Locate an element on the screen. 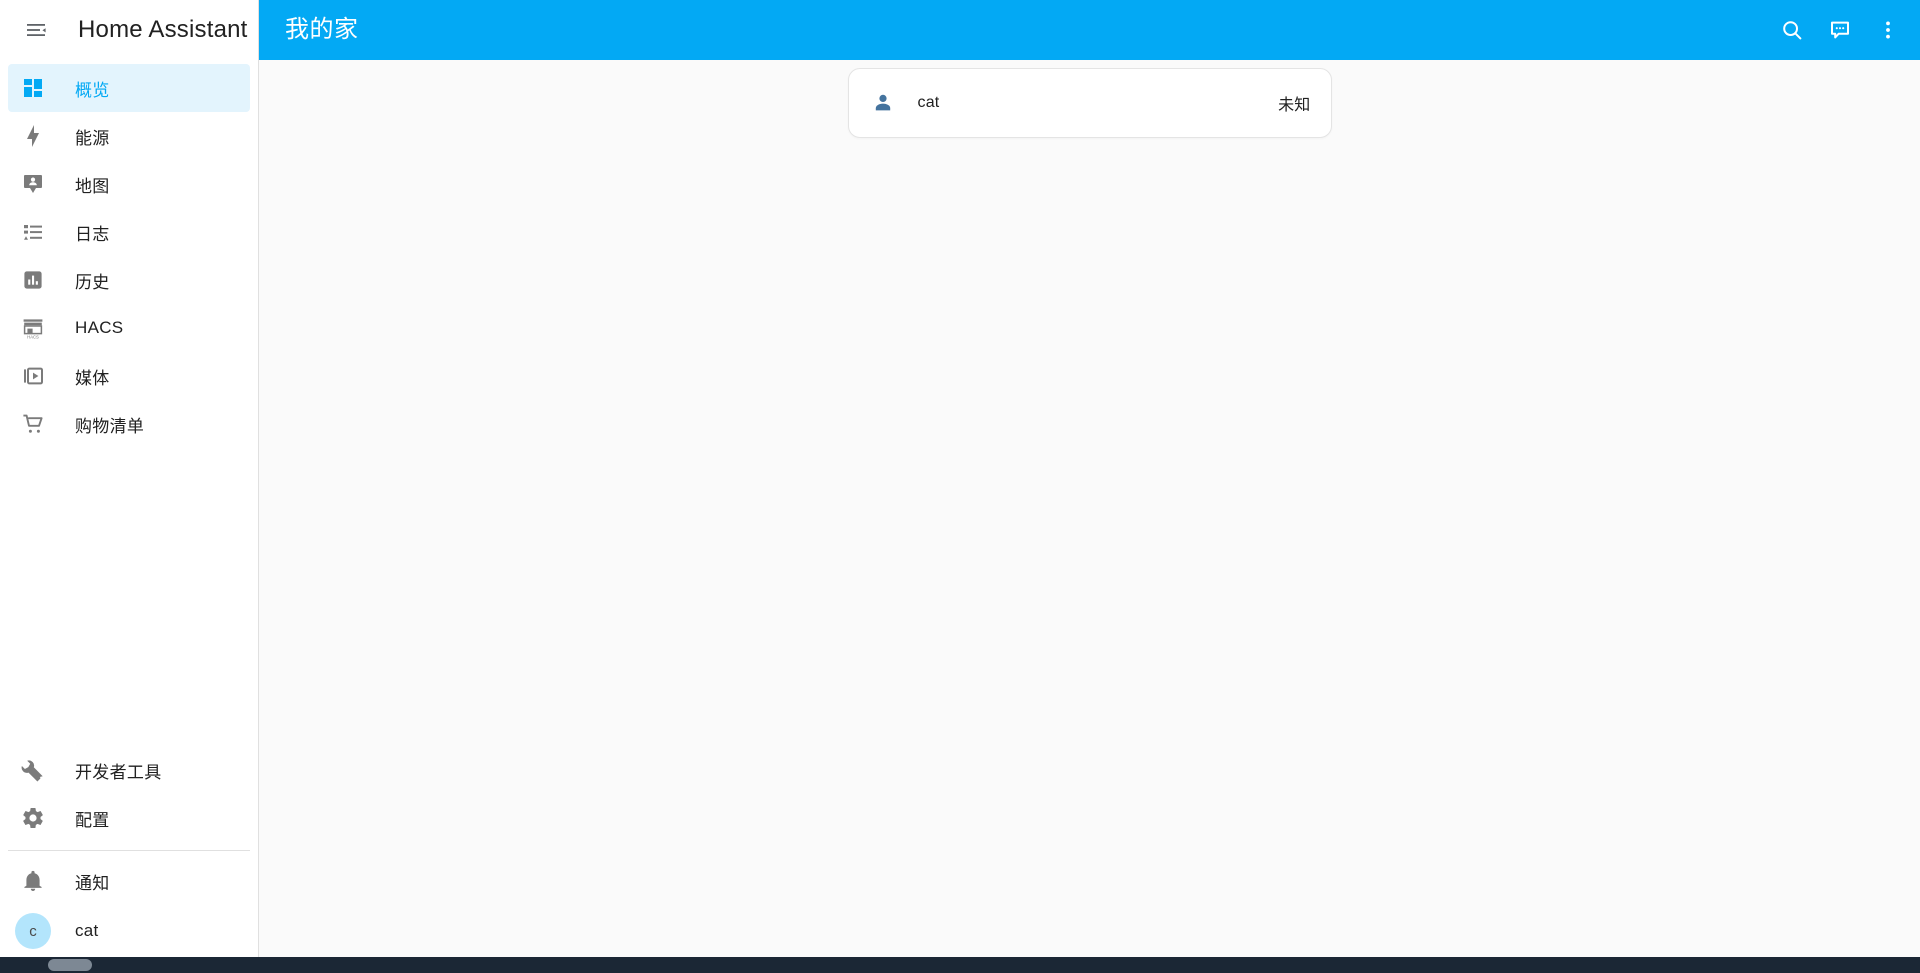  card-grid: cat 未知 is located at coordinates (1089, 103).